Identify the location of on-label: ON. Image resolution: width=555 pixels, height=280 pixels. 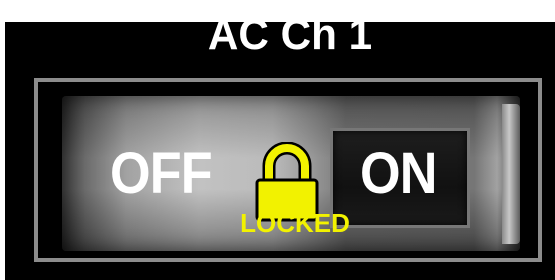
(398, 173).